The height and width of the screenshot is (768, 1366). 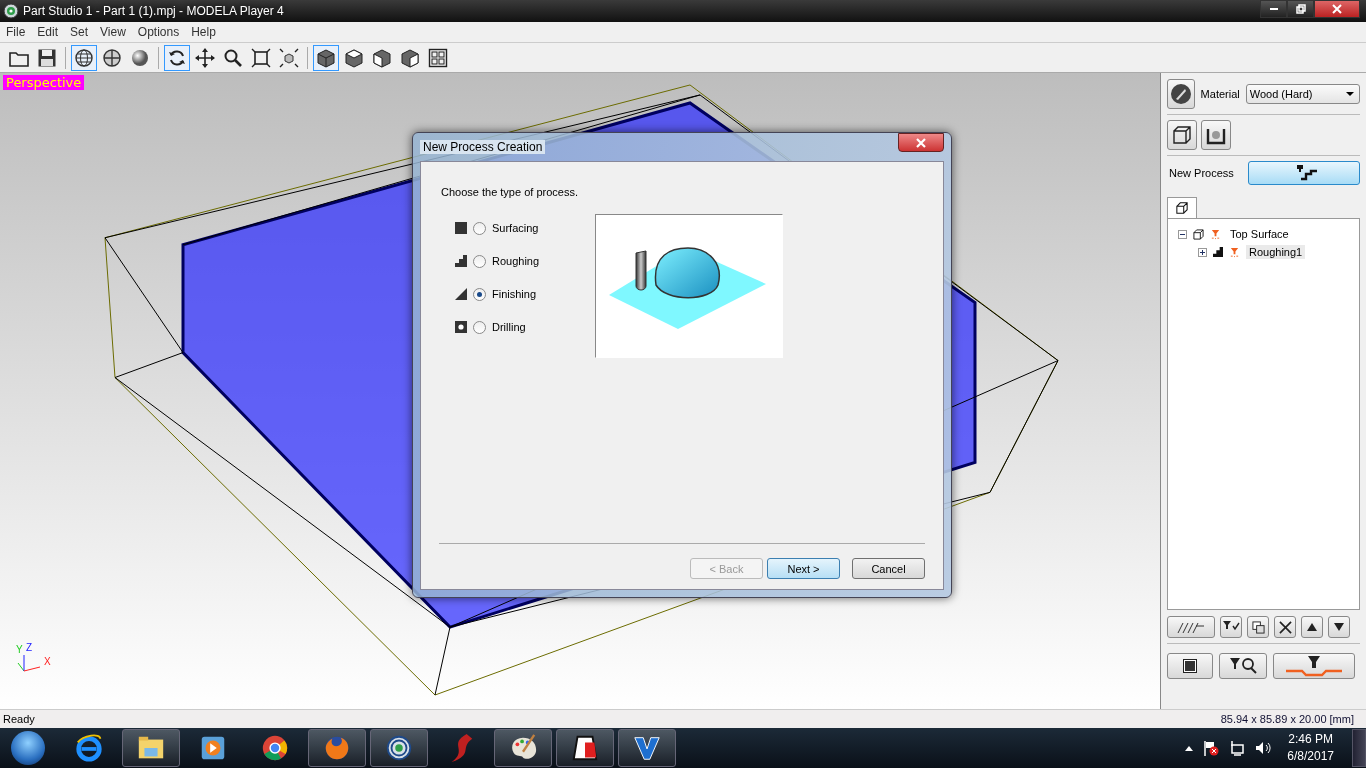 I want to click on drilling-icon, so click(x=461, y=327).